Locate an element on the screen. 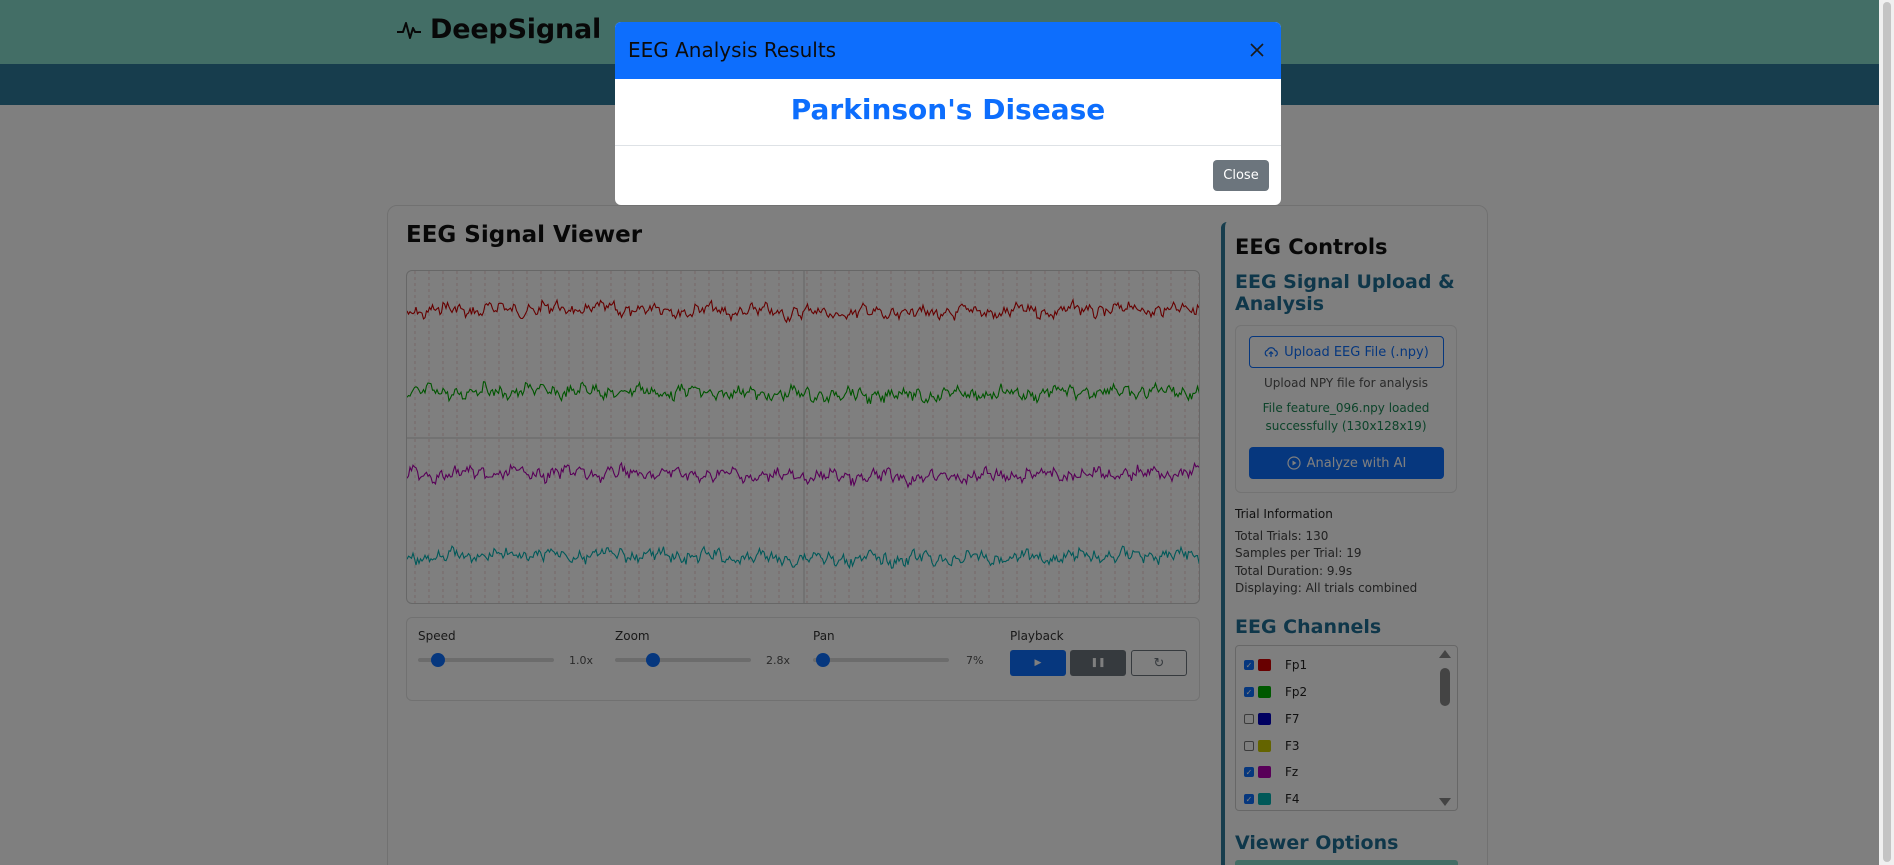  page-scrollbar-thumb is located at coordinates (1887, 432).